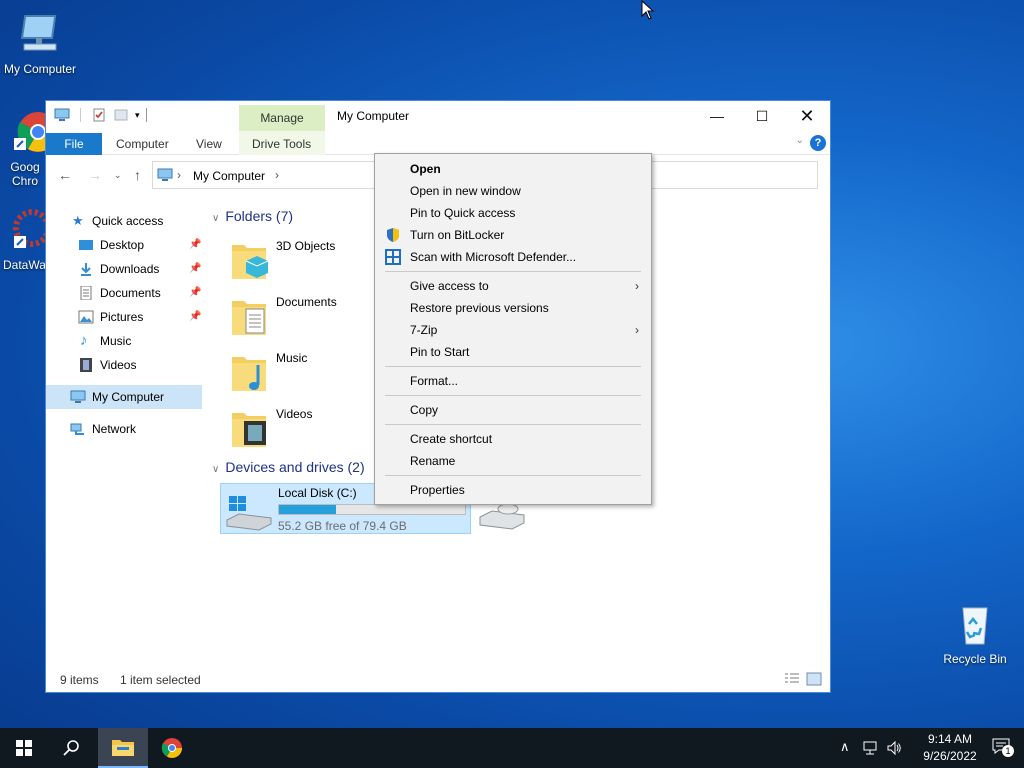 This screenshot has width=1024, height=768. I want to click on desktop-icon-label: My Computer, so click(40, 69).